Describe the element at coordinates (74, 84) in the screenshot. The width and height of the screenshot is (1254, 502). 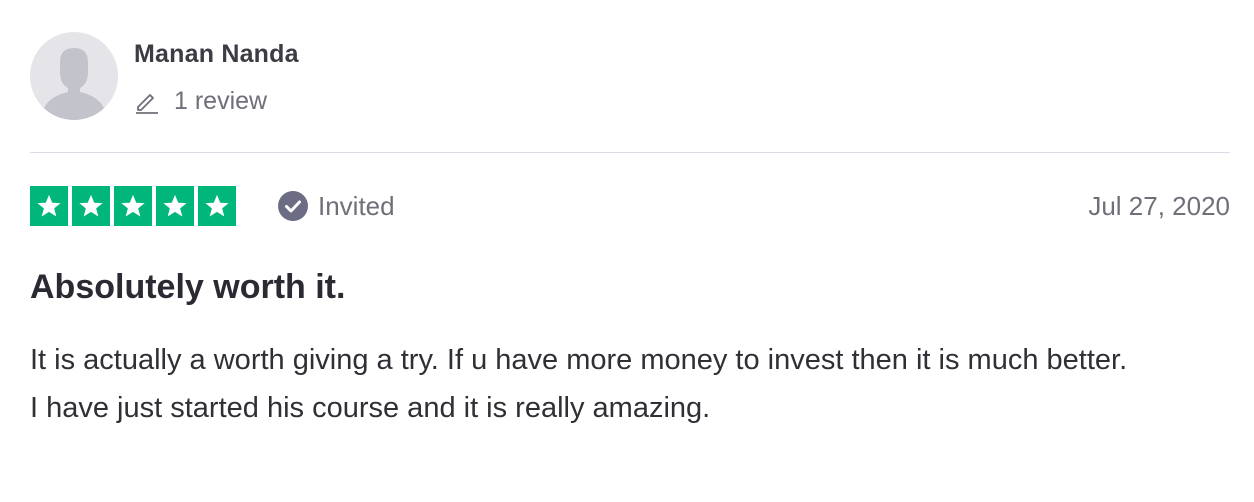
I see `user-silhouette-icon` at that location.